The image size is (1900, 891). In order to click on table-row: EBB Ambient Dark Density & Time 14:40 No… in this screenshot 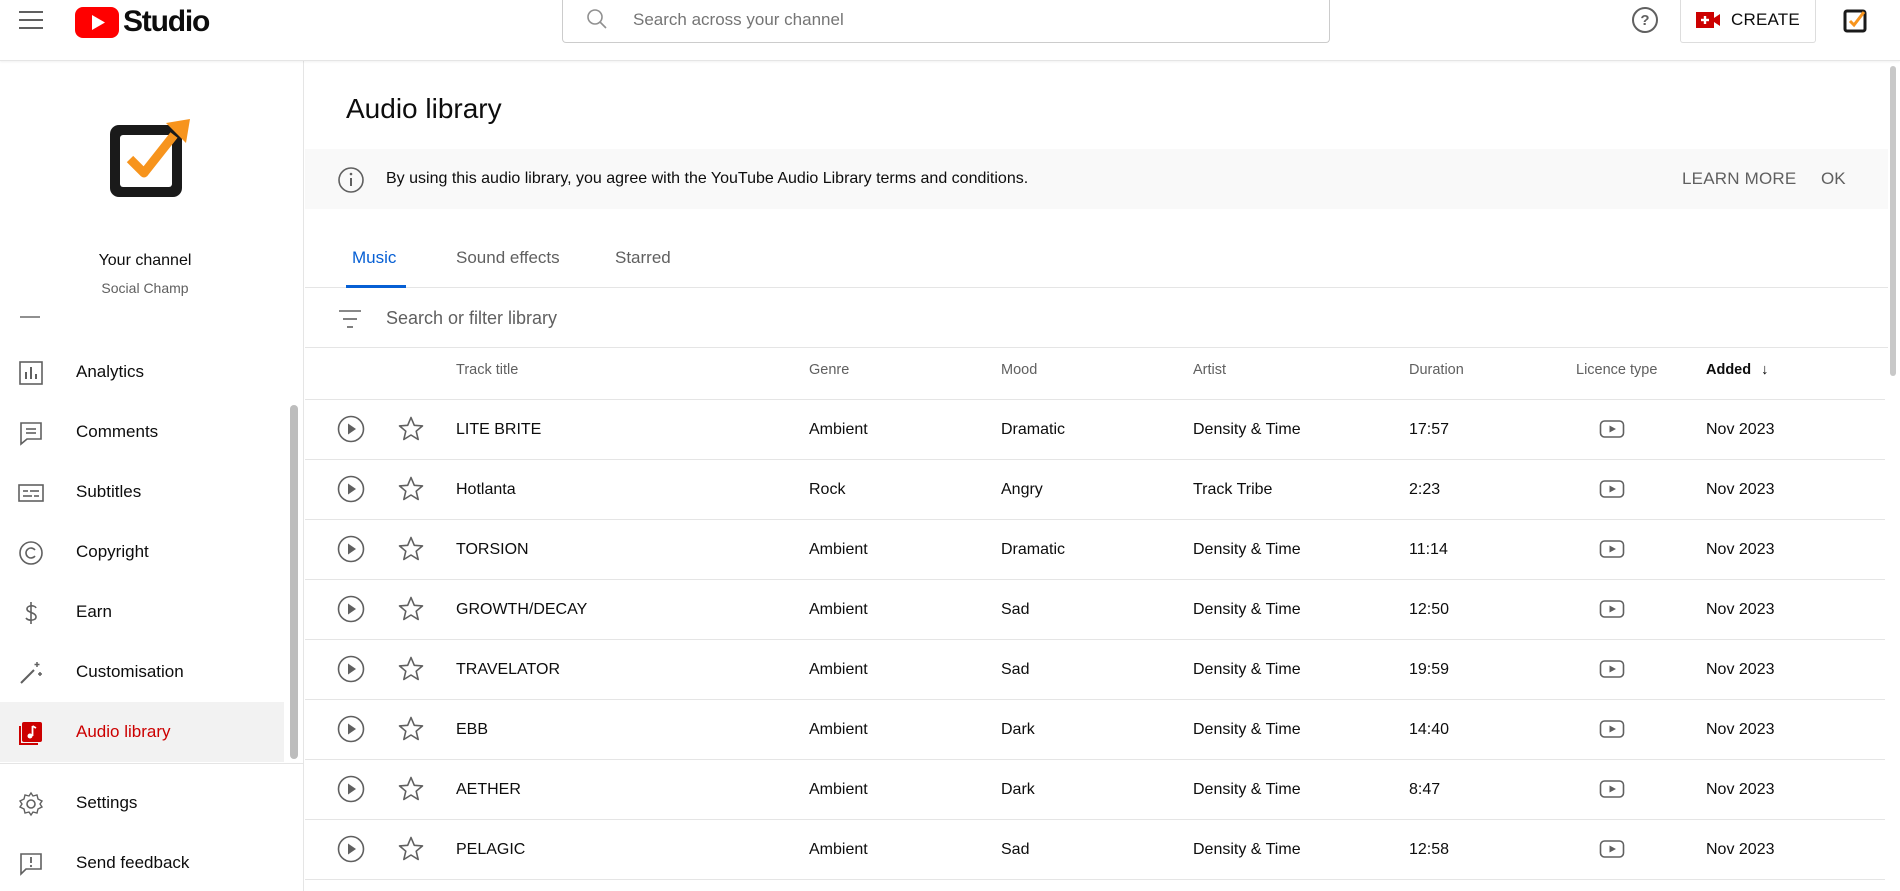, I will do `click(1095, 730)`.